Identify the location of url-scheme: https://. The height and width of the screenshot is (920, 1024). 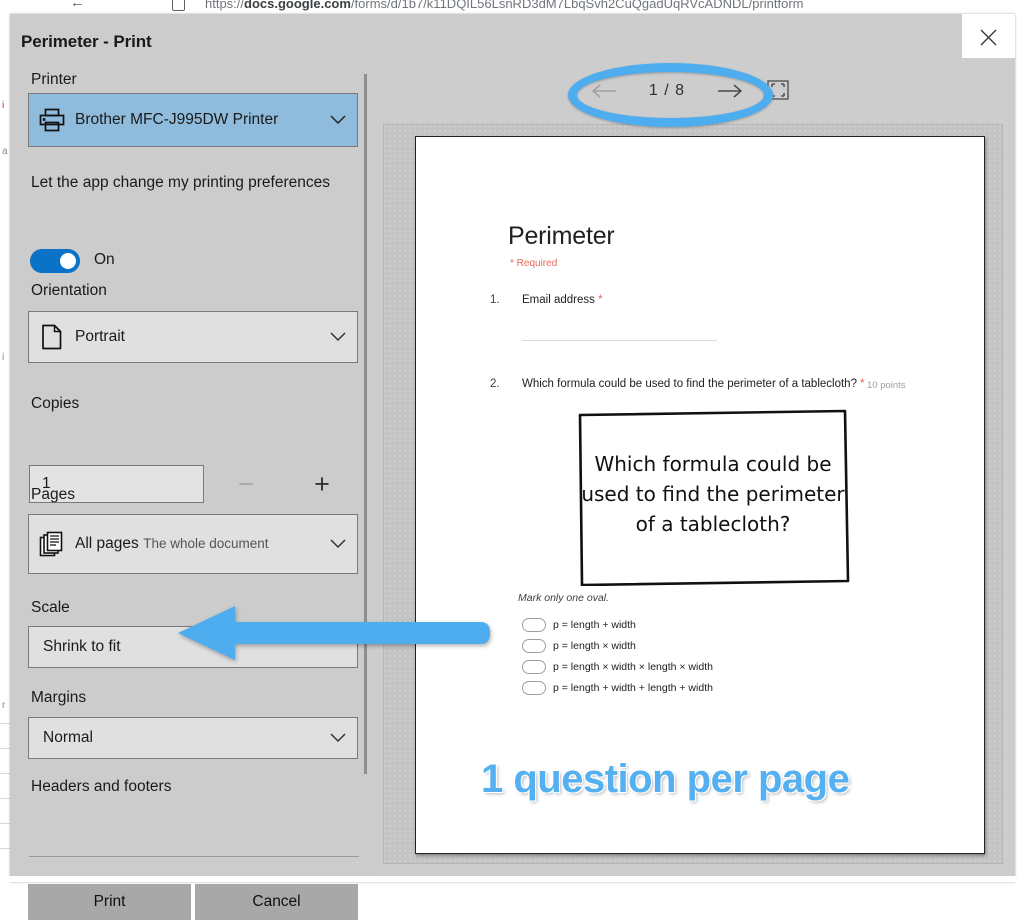
(225, 5).